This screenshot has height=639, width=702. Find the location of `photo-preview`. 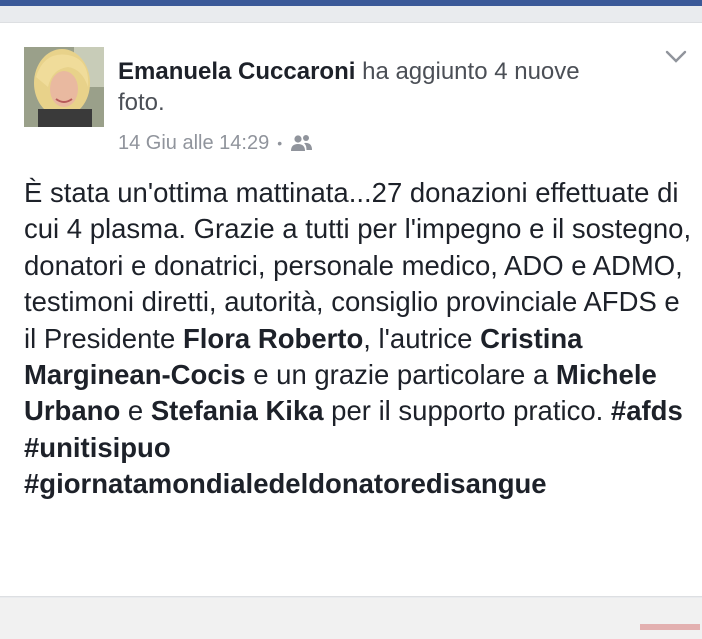

photo-preview is located at coordinates (670, 627).